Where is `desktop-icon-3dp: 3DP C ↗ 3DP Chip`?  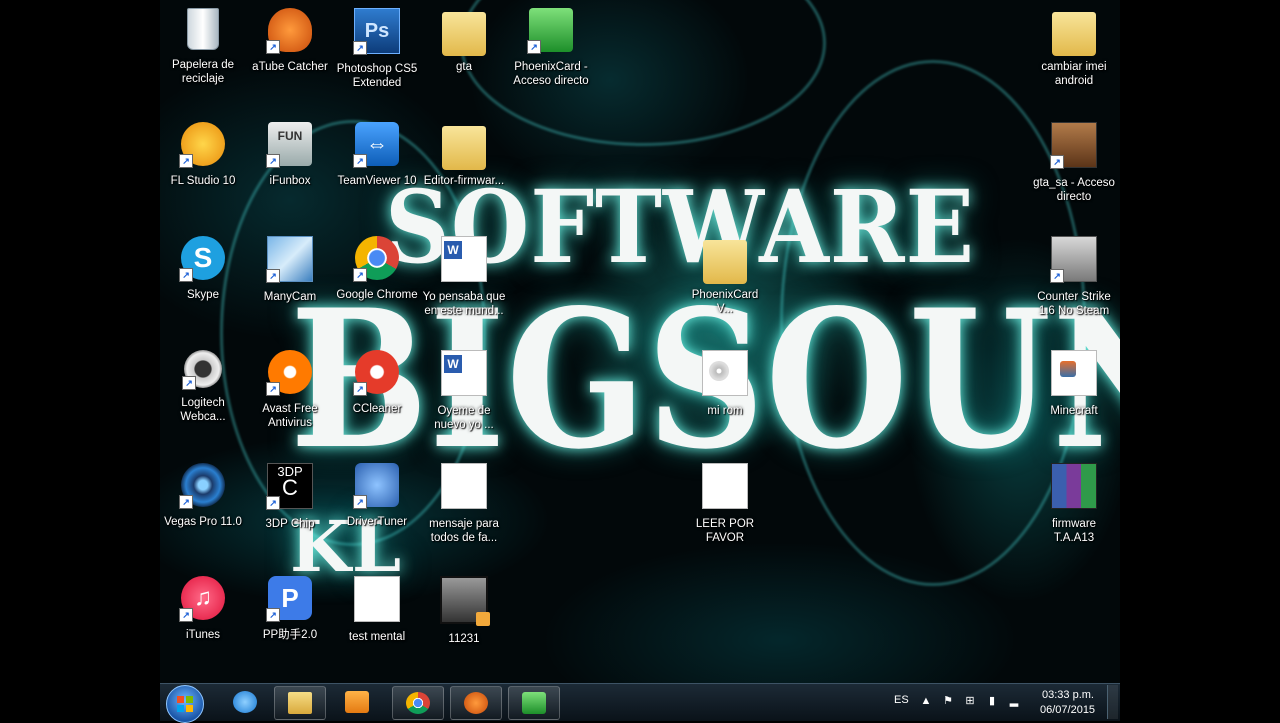 desktop-icon-3dp: 3DP C ↗ 3DP Chip is located at coordinates (290, 497).